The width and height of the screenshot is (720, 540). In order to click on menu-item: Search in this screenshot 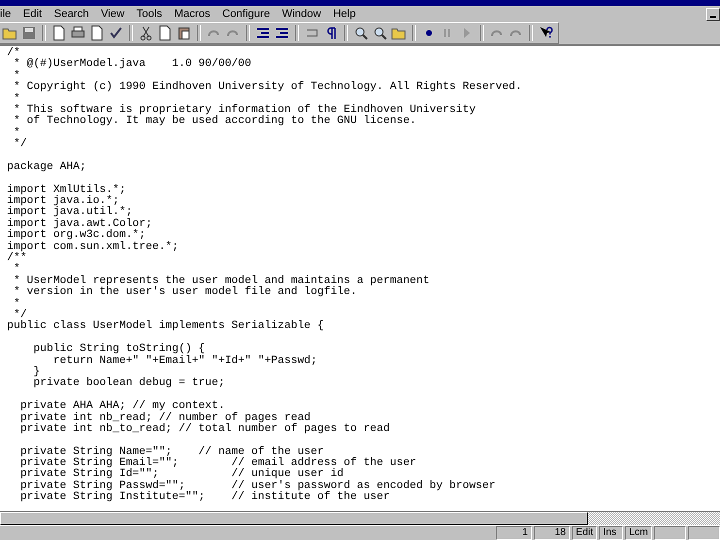, I will do `click(71, 14)`.